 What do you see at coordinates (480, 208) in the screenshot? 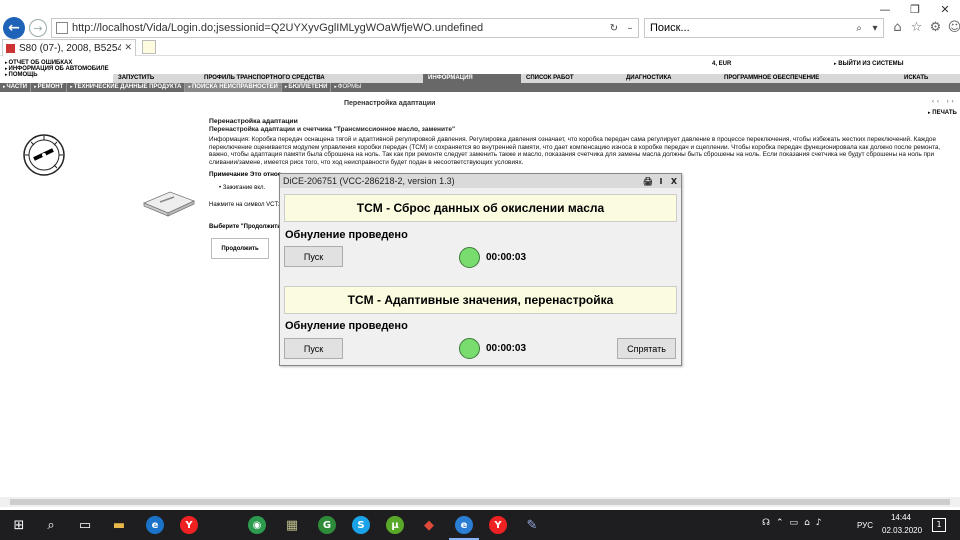
I see `section-banner-oil: TCM - Сброс данных об окислении масла` at bounding box center [480, 208].